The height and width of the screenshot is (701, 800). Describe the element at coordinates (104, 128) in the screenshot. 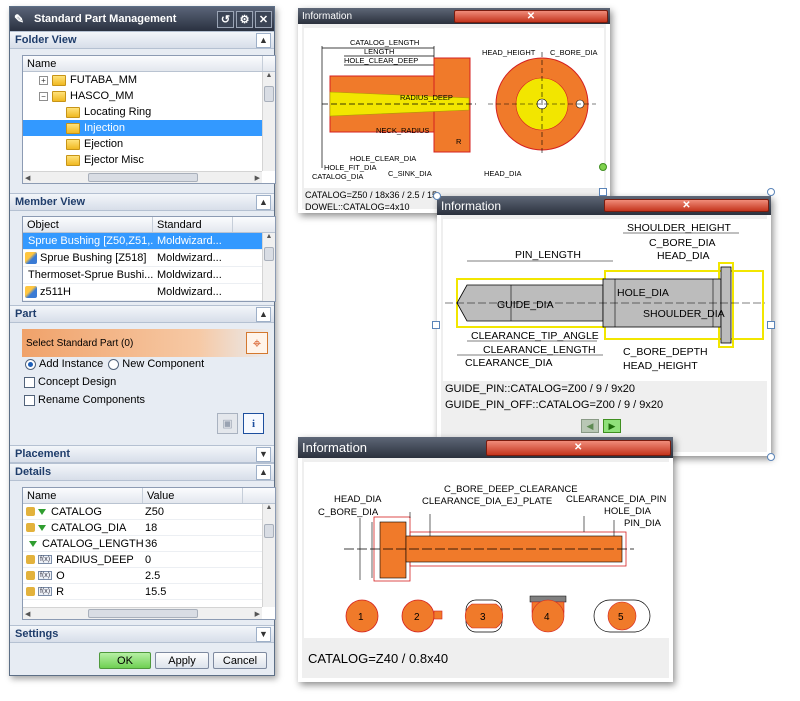

I see `tree-item-label: Injection` at that location.